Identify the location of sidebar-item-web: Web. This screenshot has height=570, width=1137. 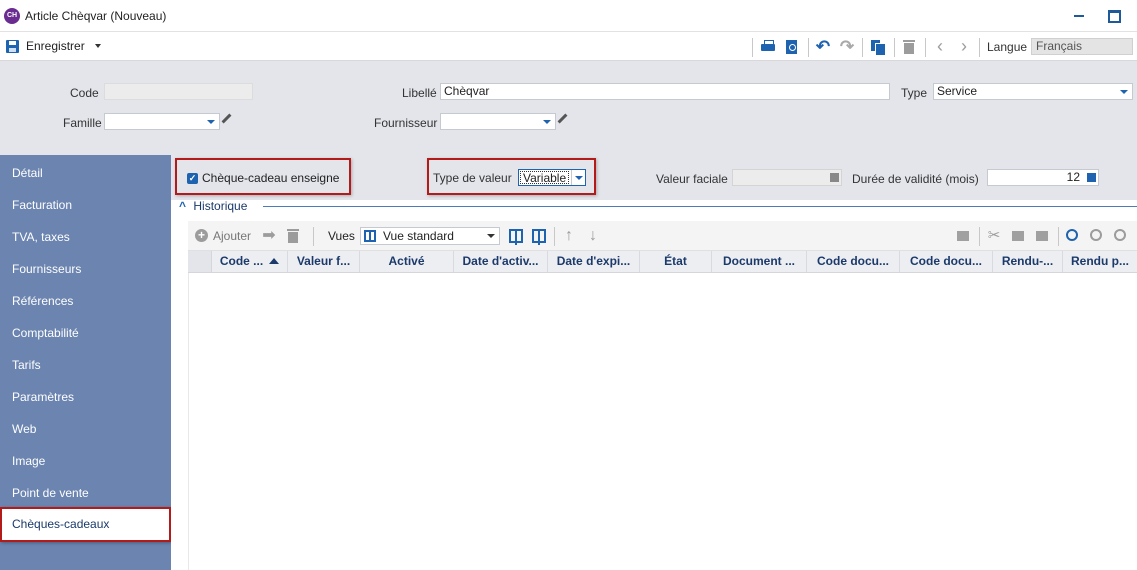
(85, 429).